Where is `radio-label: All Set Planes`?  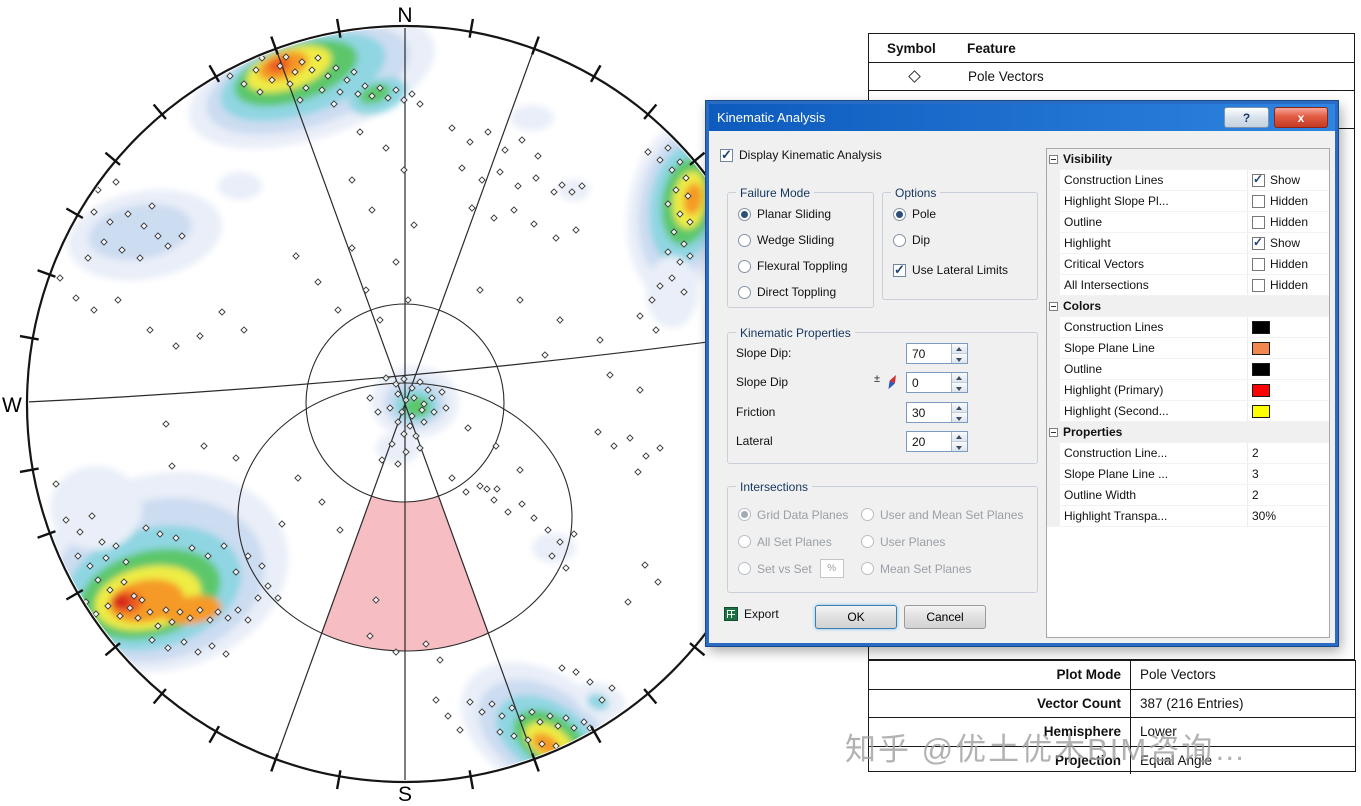 radio-label: All Set Planes is located at coordinates (794, 541).